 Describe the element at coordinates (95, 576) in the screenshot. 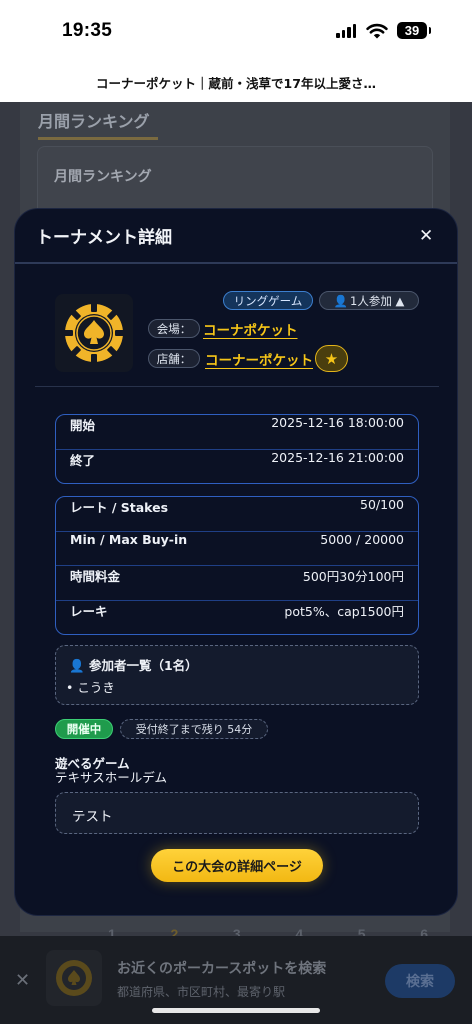

I see `time-fee-label: 時間料金` at that location.